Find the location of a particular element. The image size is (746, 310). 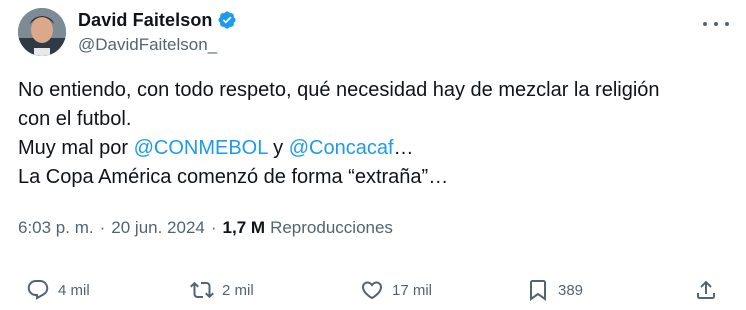

tweet-text-segment: y is located at coordinates (278, 148).